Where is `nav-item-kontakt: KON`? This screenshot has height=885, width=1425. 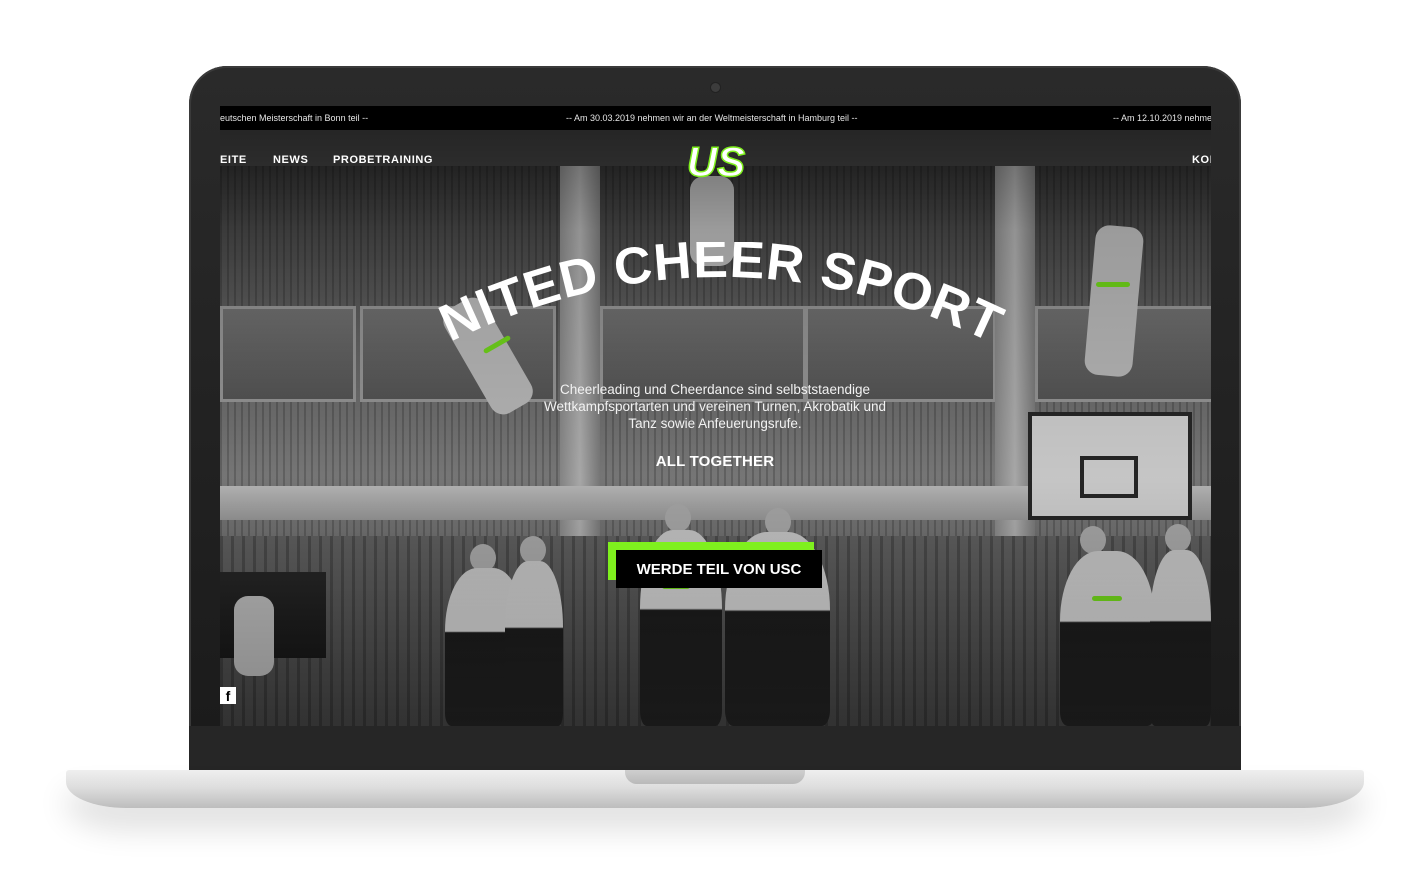
nav-item-kontakt: KON is located at coordinates (1201, 160).